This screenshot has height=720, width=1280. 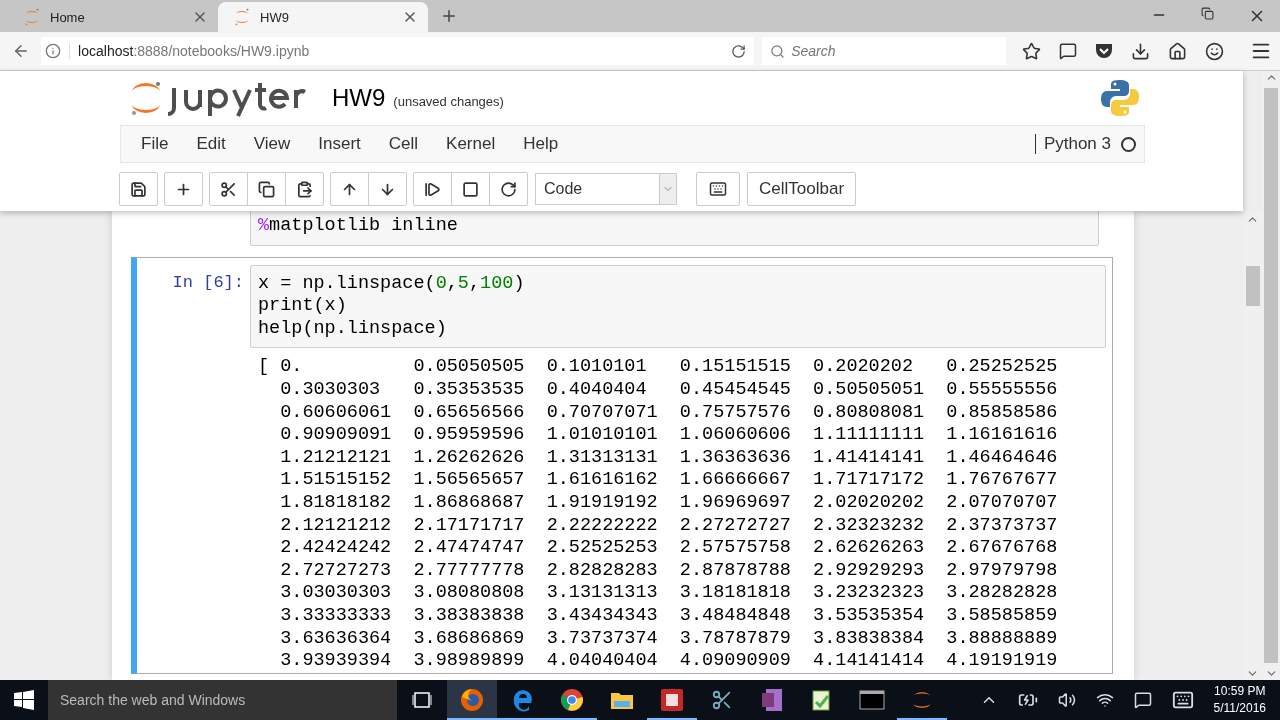 I want to click on step-forward-icon, so click(x=432, y=189).